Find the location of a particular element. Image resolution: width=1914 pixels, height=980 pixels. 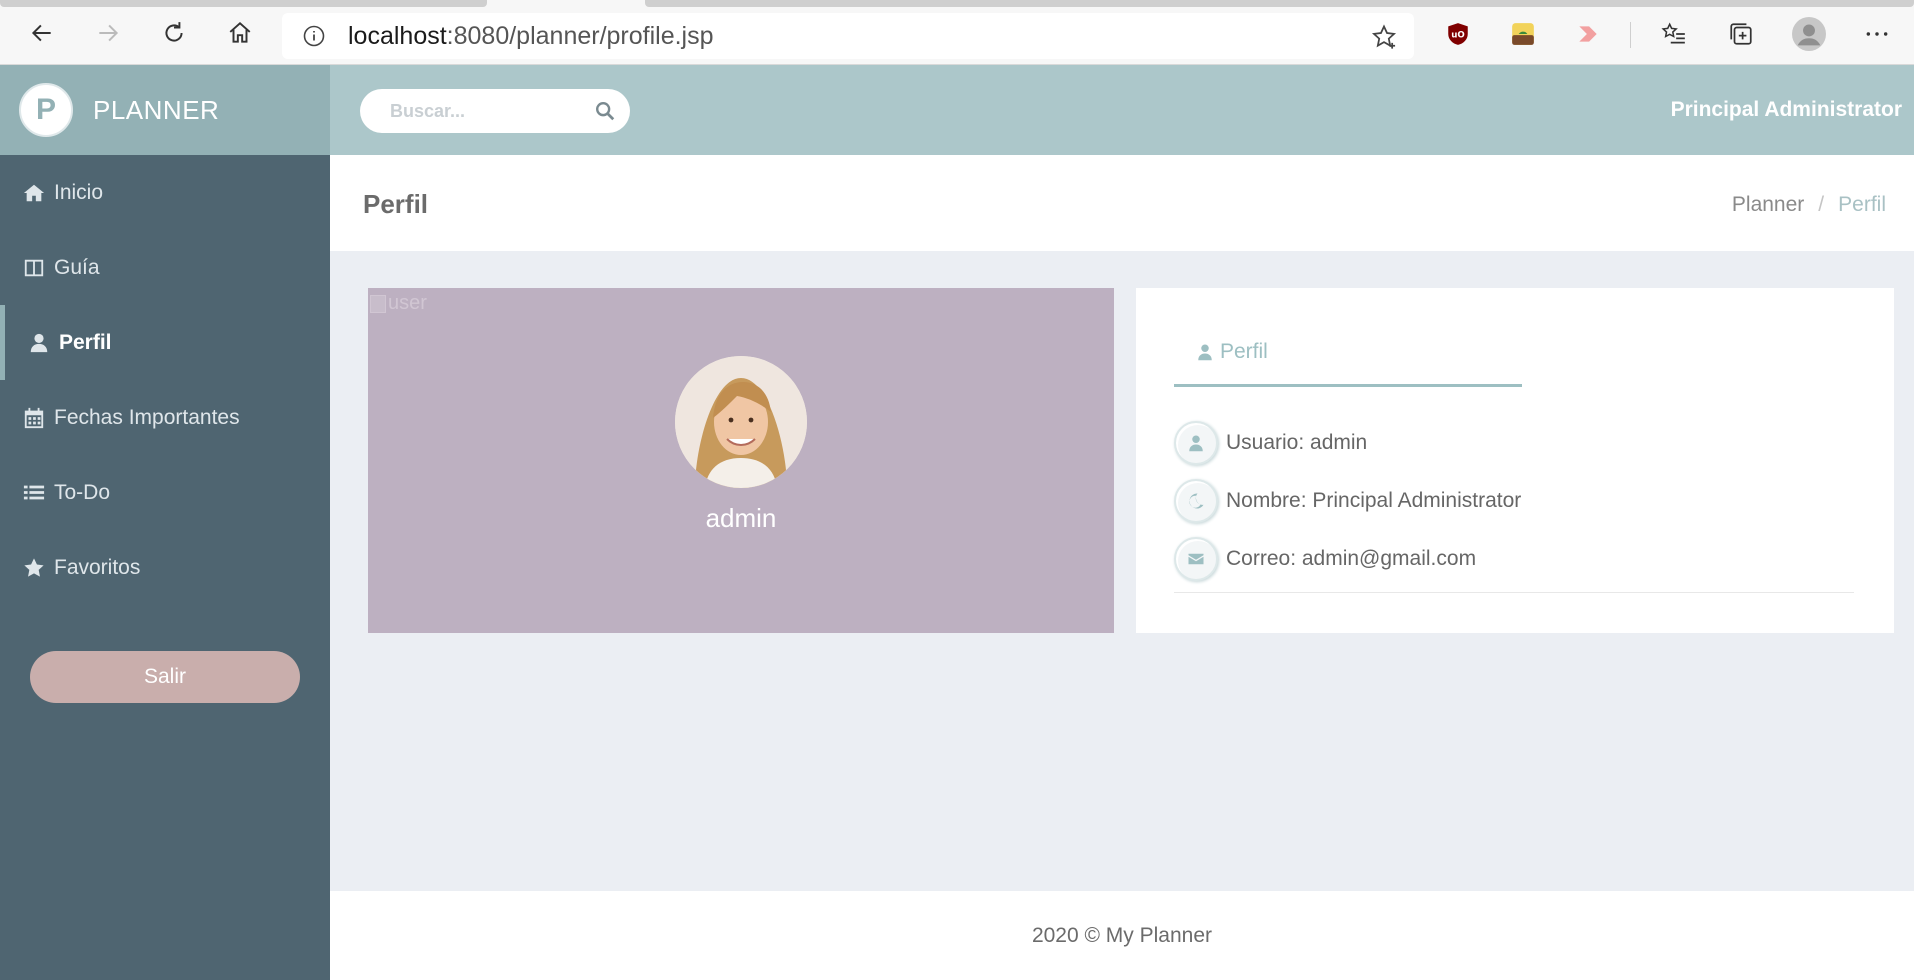

back-button is located at coordinates (42, 33).